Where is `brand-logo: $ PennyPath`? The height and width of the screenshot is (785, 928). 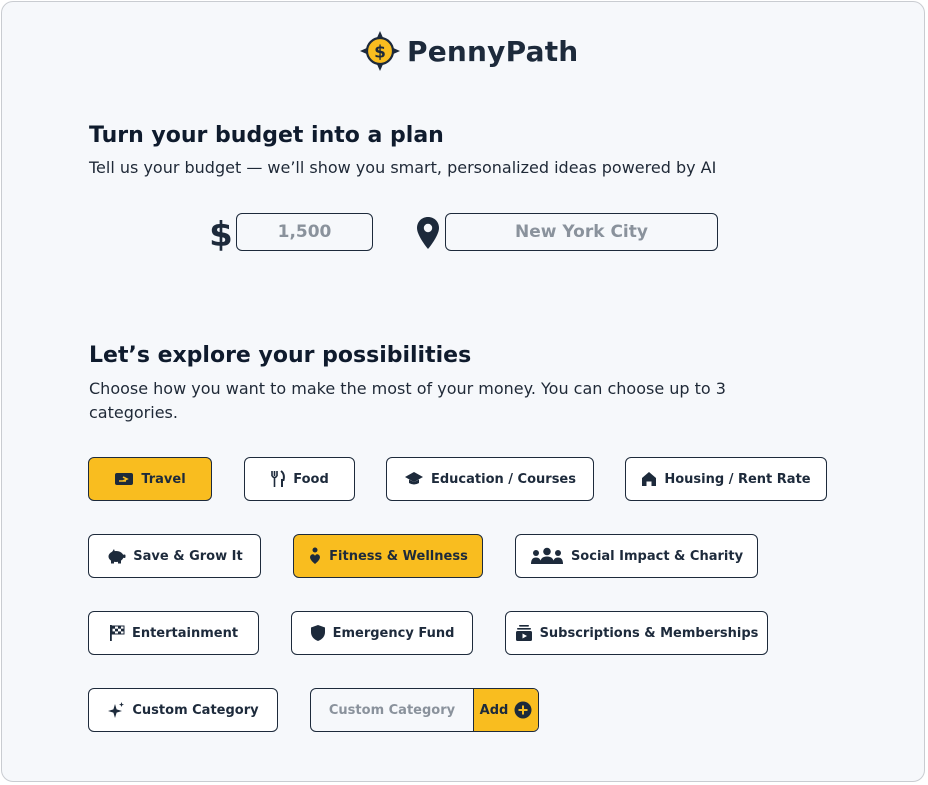
brand-logo: $ PennyPath is located at coordinates (468, 51).